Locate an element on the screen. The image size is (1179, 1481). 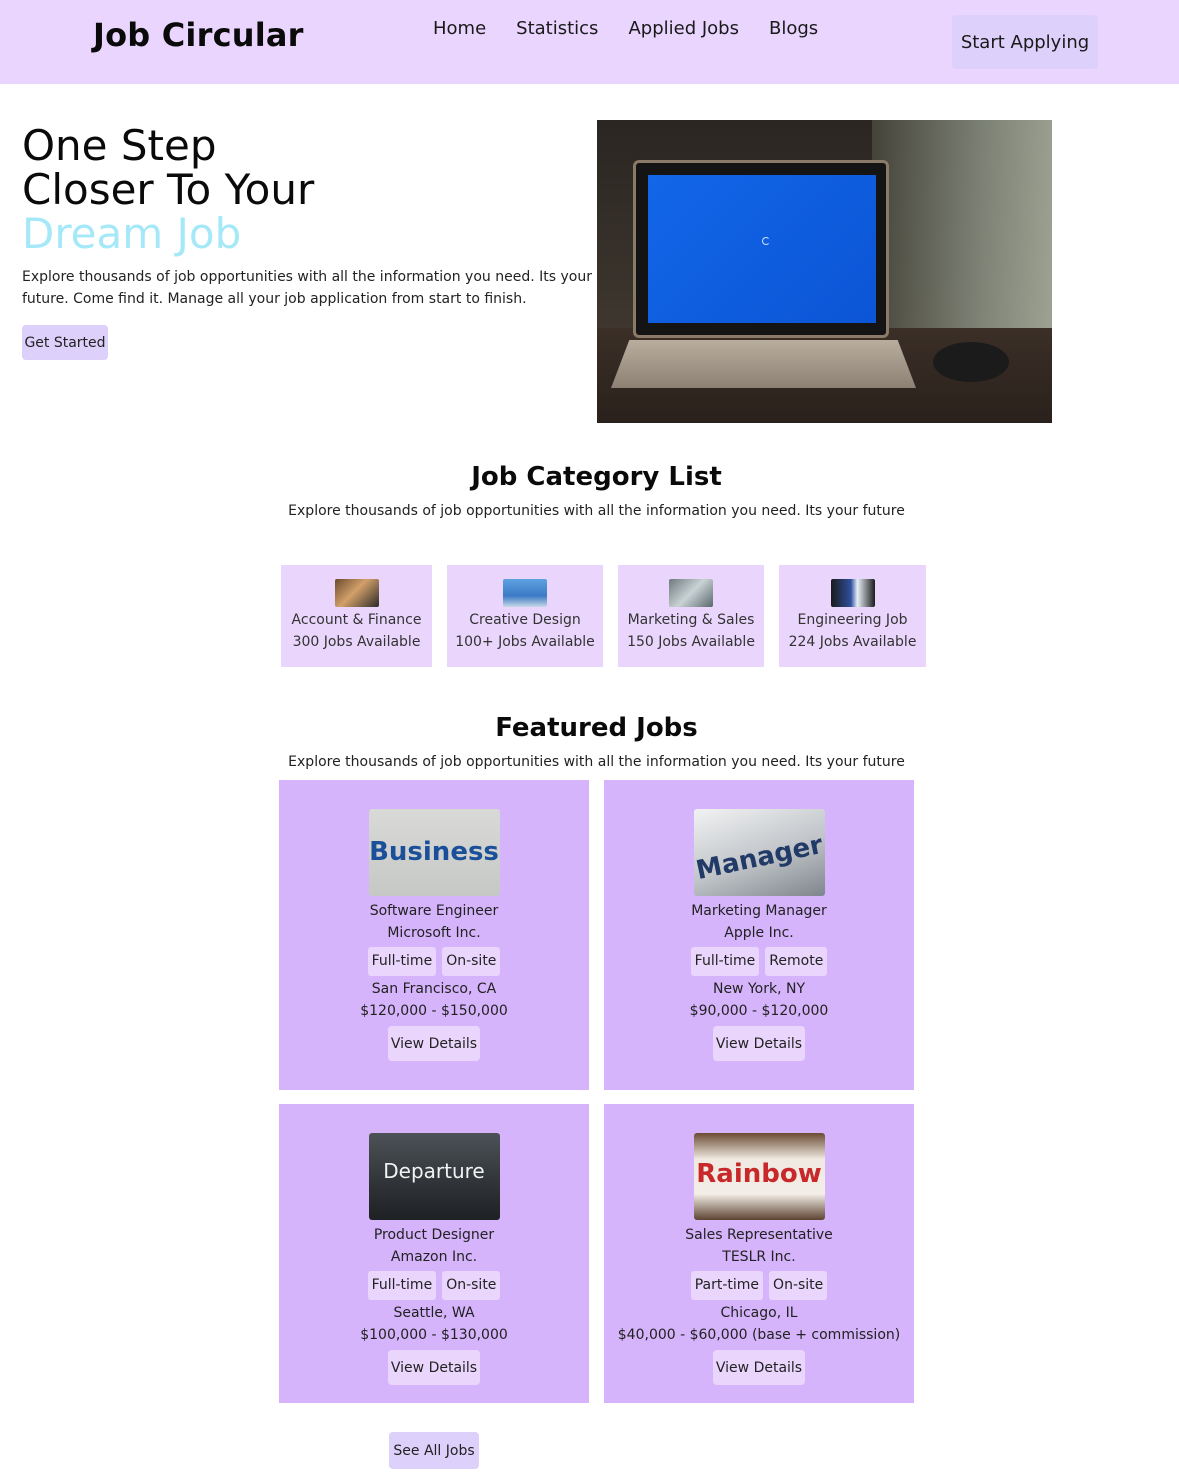
laptop-screen is located at coordinates (762, 249).